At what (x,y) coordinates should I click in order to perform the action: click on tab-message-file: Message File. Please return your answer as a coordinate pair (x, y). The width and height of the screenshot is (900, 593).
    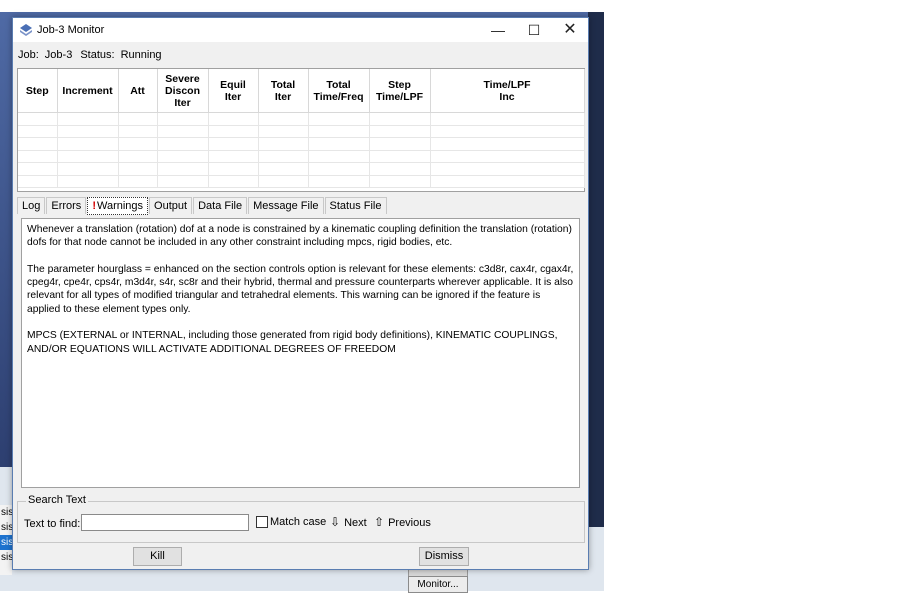
    Looking at the image, I should click on (286, 205).